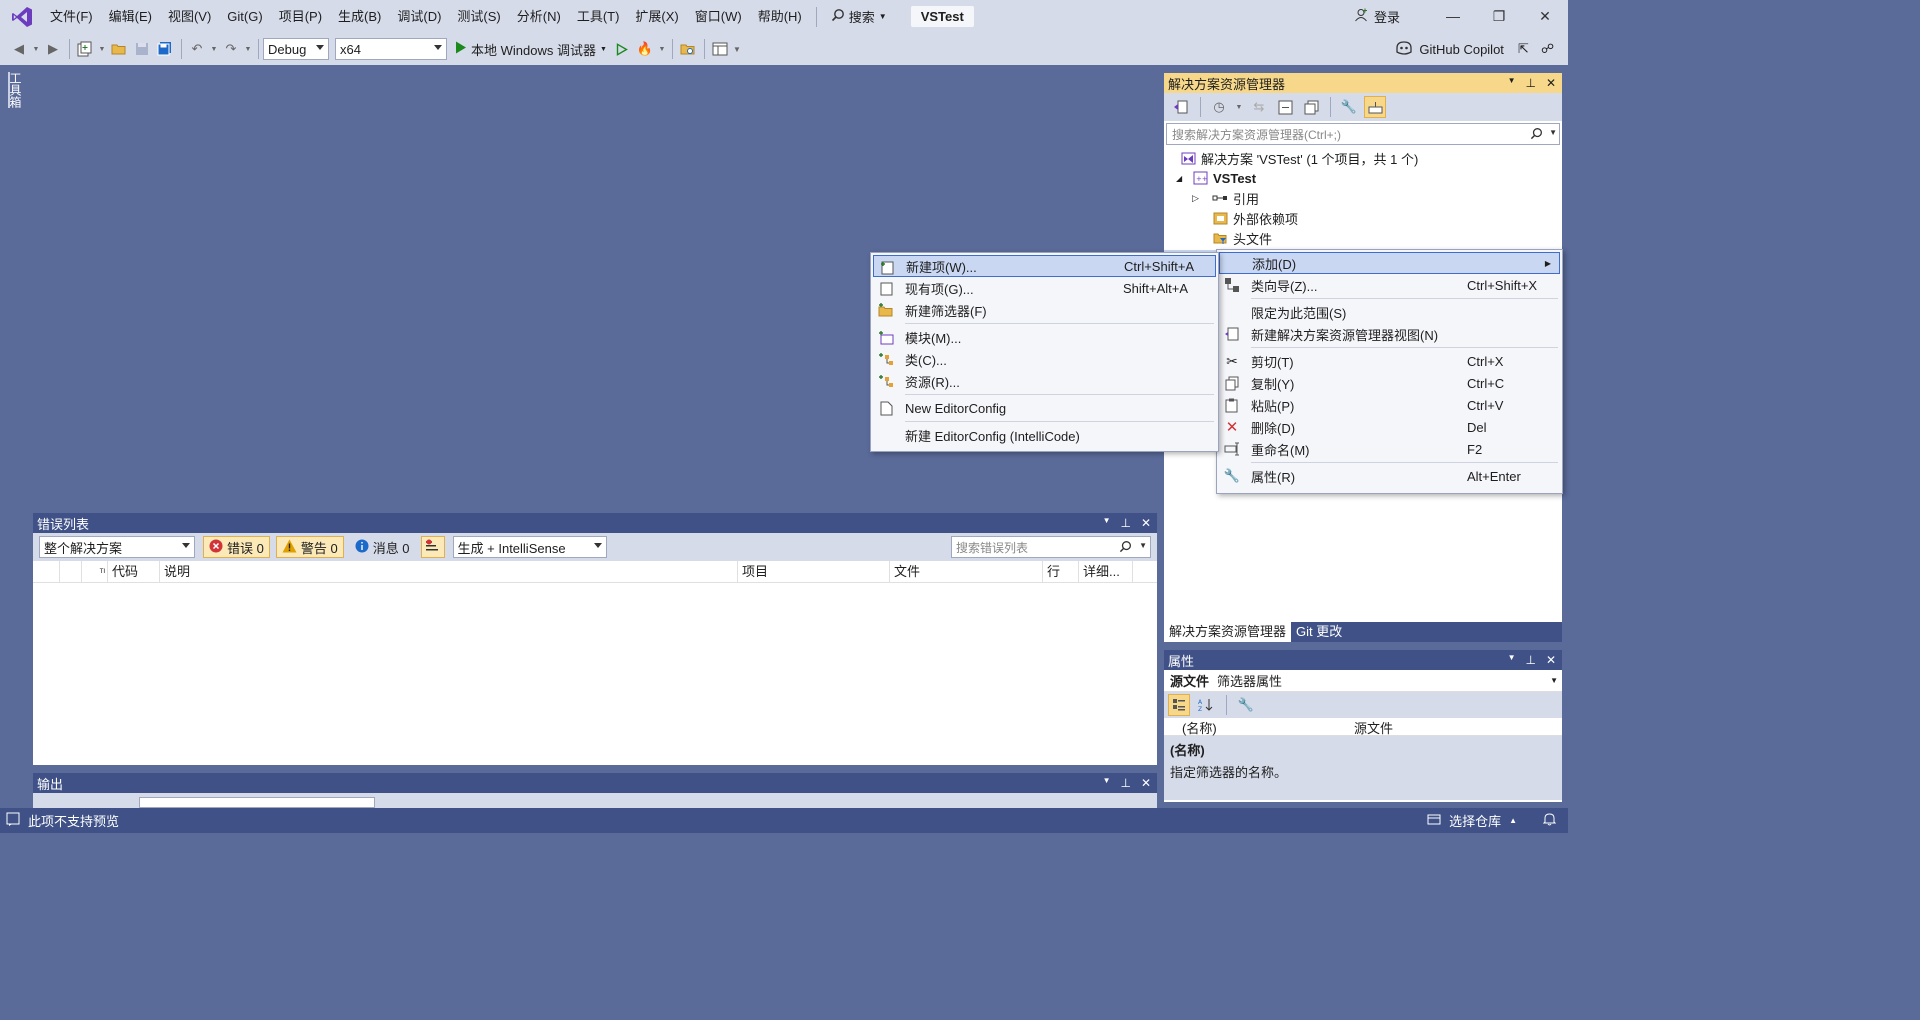  What do you see at coordinates (1246, 705) in the screenshot?
I see `property-pages-wrench-icon: 🔧` at bounding box center [1246, 705].